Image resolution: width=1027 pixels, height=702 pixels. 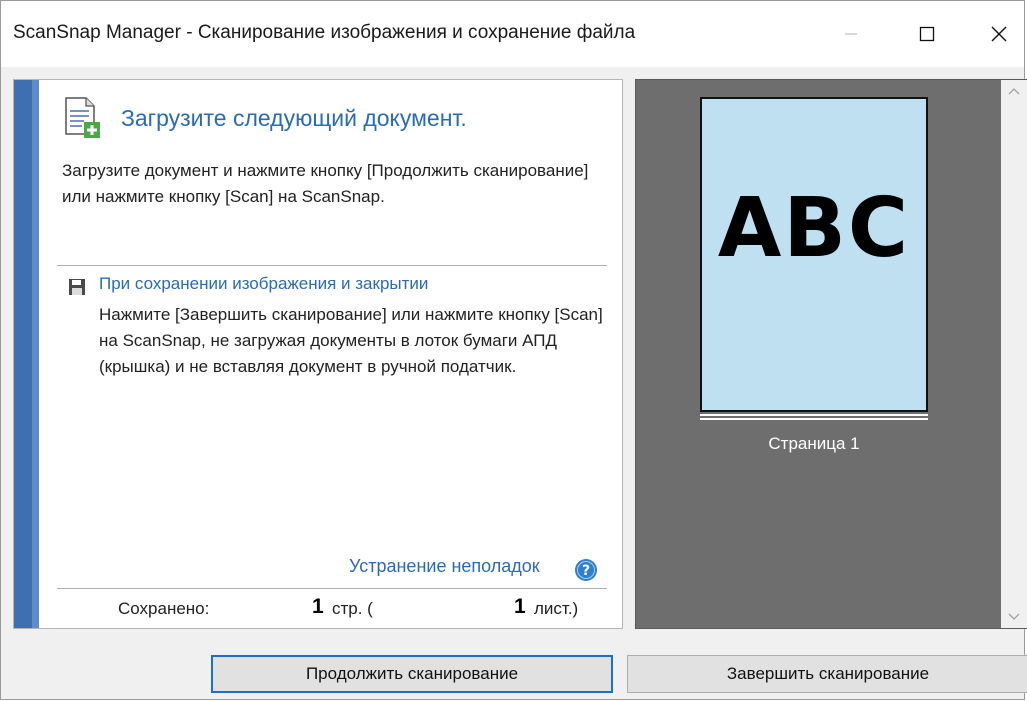 What do you see at coordinates (318, 606) in the screenshot?
I see `saved-pages-count: 1` at bounding box center [318, 606].